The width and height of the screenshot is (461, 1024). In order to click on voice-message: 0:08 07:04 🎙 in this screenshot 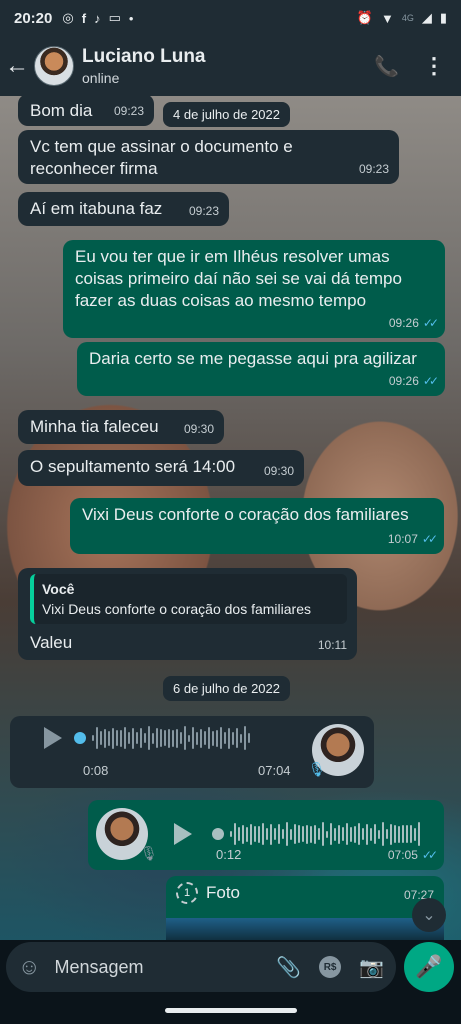, I will do `click(192, 752)`.